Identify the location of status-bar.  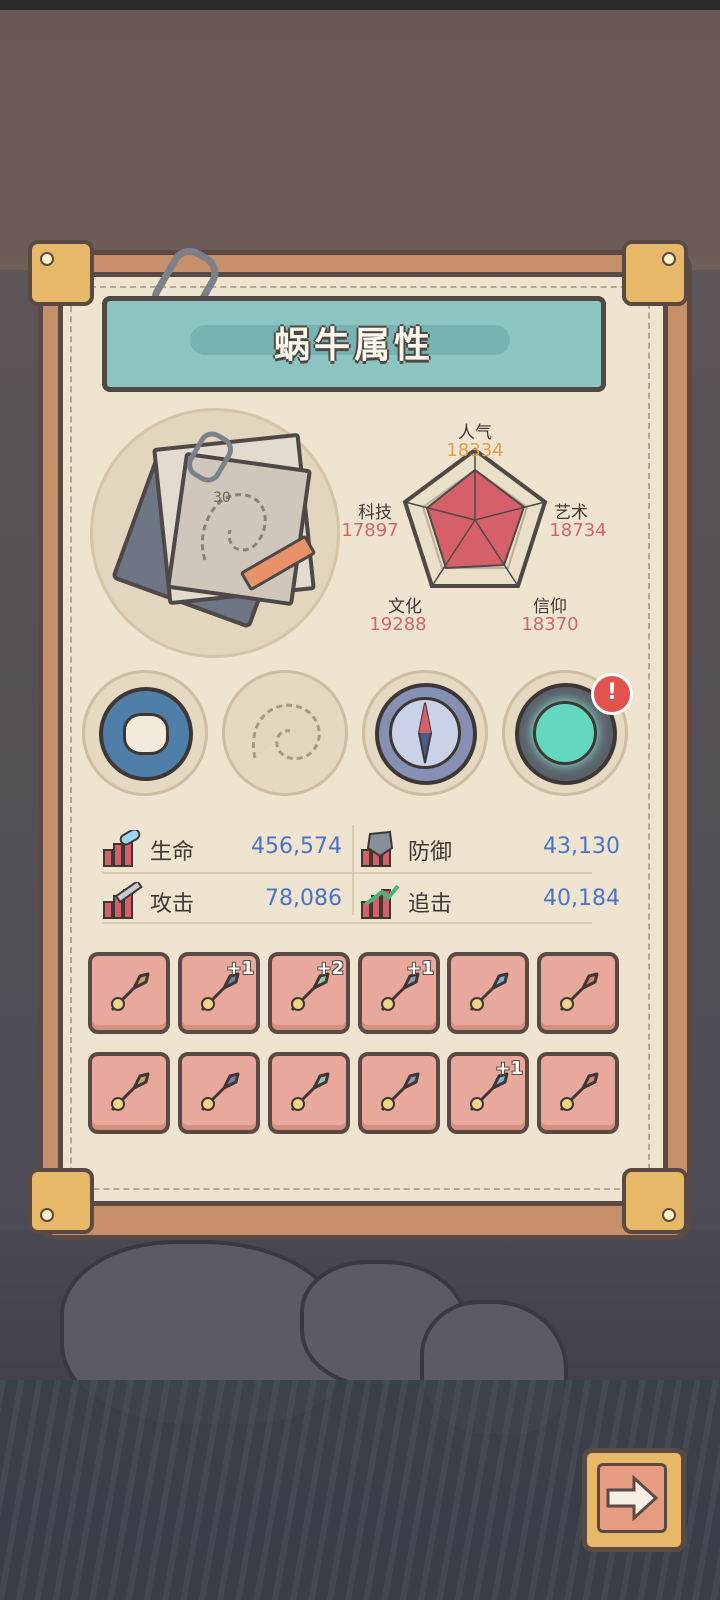
(360, 5).